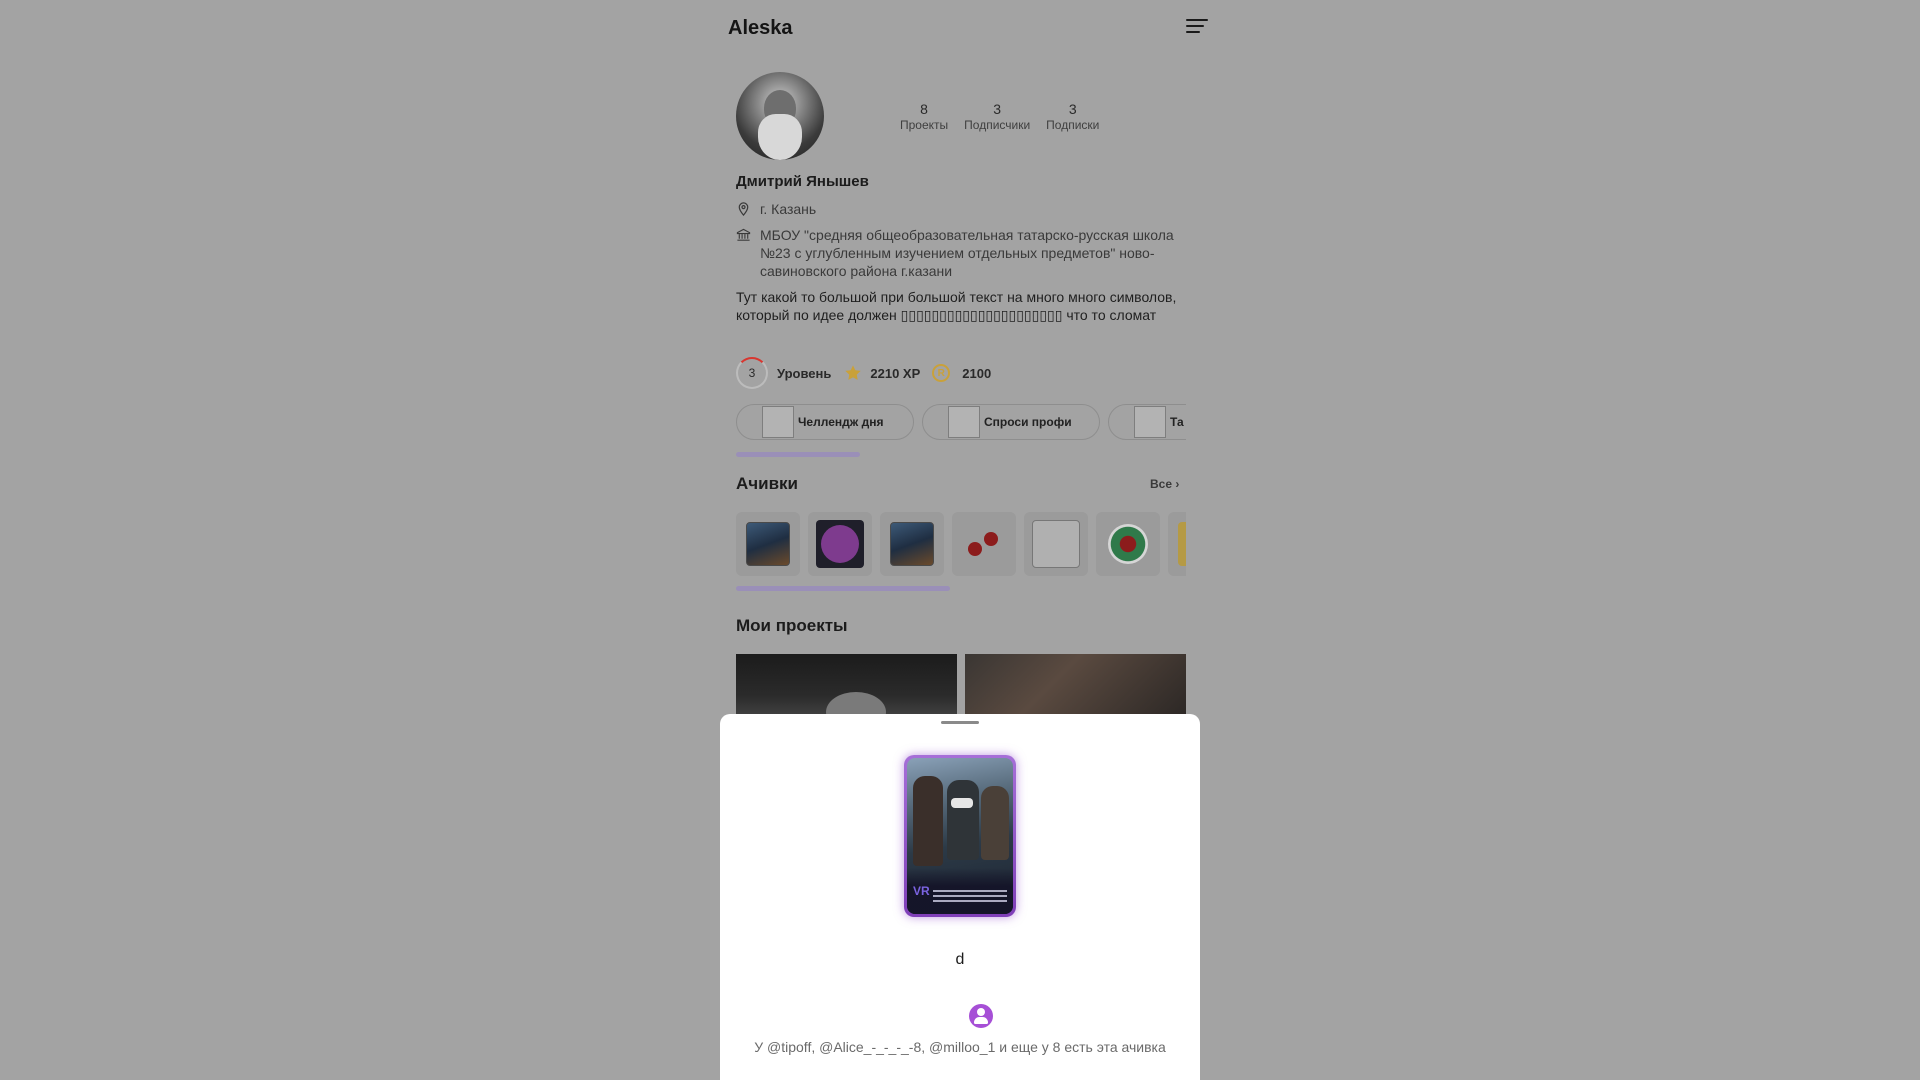 The width and height of the screenshot is (1920, 1080). I want to click on profile-stats: 8 Проекты 3 Подписчики 3 Подписки, so click(999, 116).